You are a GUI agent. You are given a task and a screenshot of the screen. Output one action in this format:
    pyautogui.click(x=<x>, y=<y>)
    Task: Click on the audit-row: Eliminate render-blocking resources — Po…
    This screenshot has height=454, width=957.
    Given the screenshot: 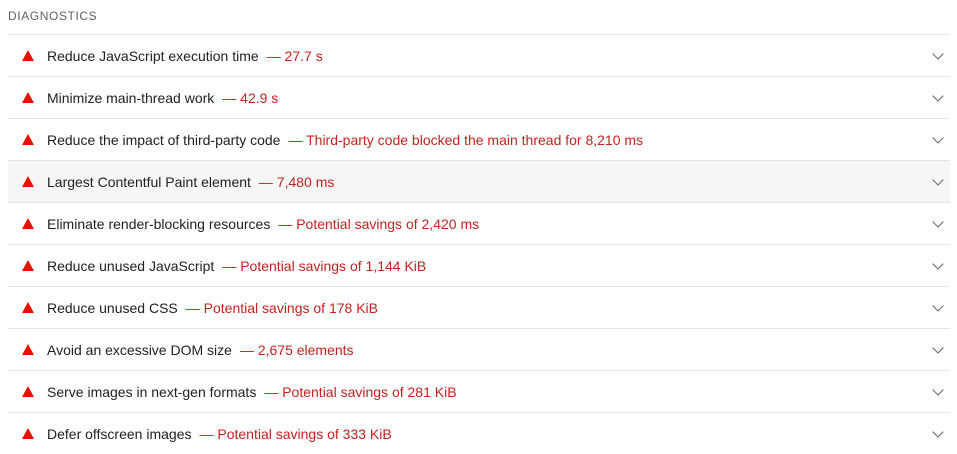 What is the action you would take?
    pyautogui.click(x=479, y=223)
    